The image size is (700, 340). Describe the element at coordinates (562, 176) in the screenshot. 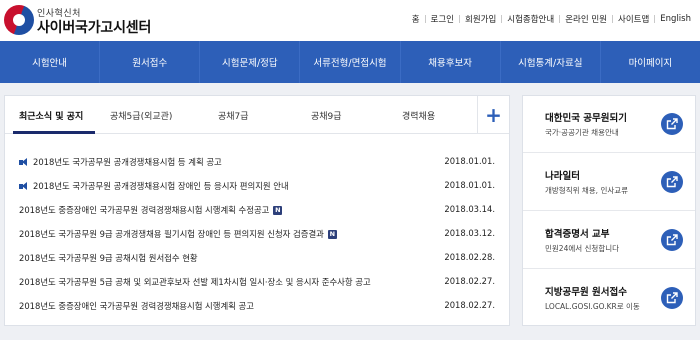

I see `card-title: 나라일터` at that location.